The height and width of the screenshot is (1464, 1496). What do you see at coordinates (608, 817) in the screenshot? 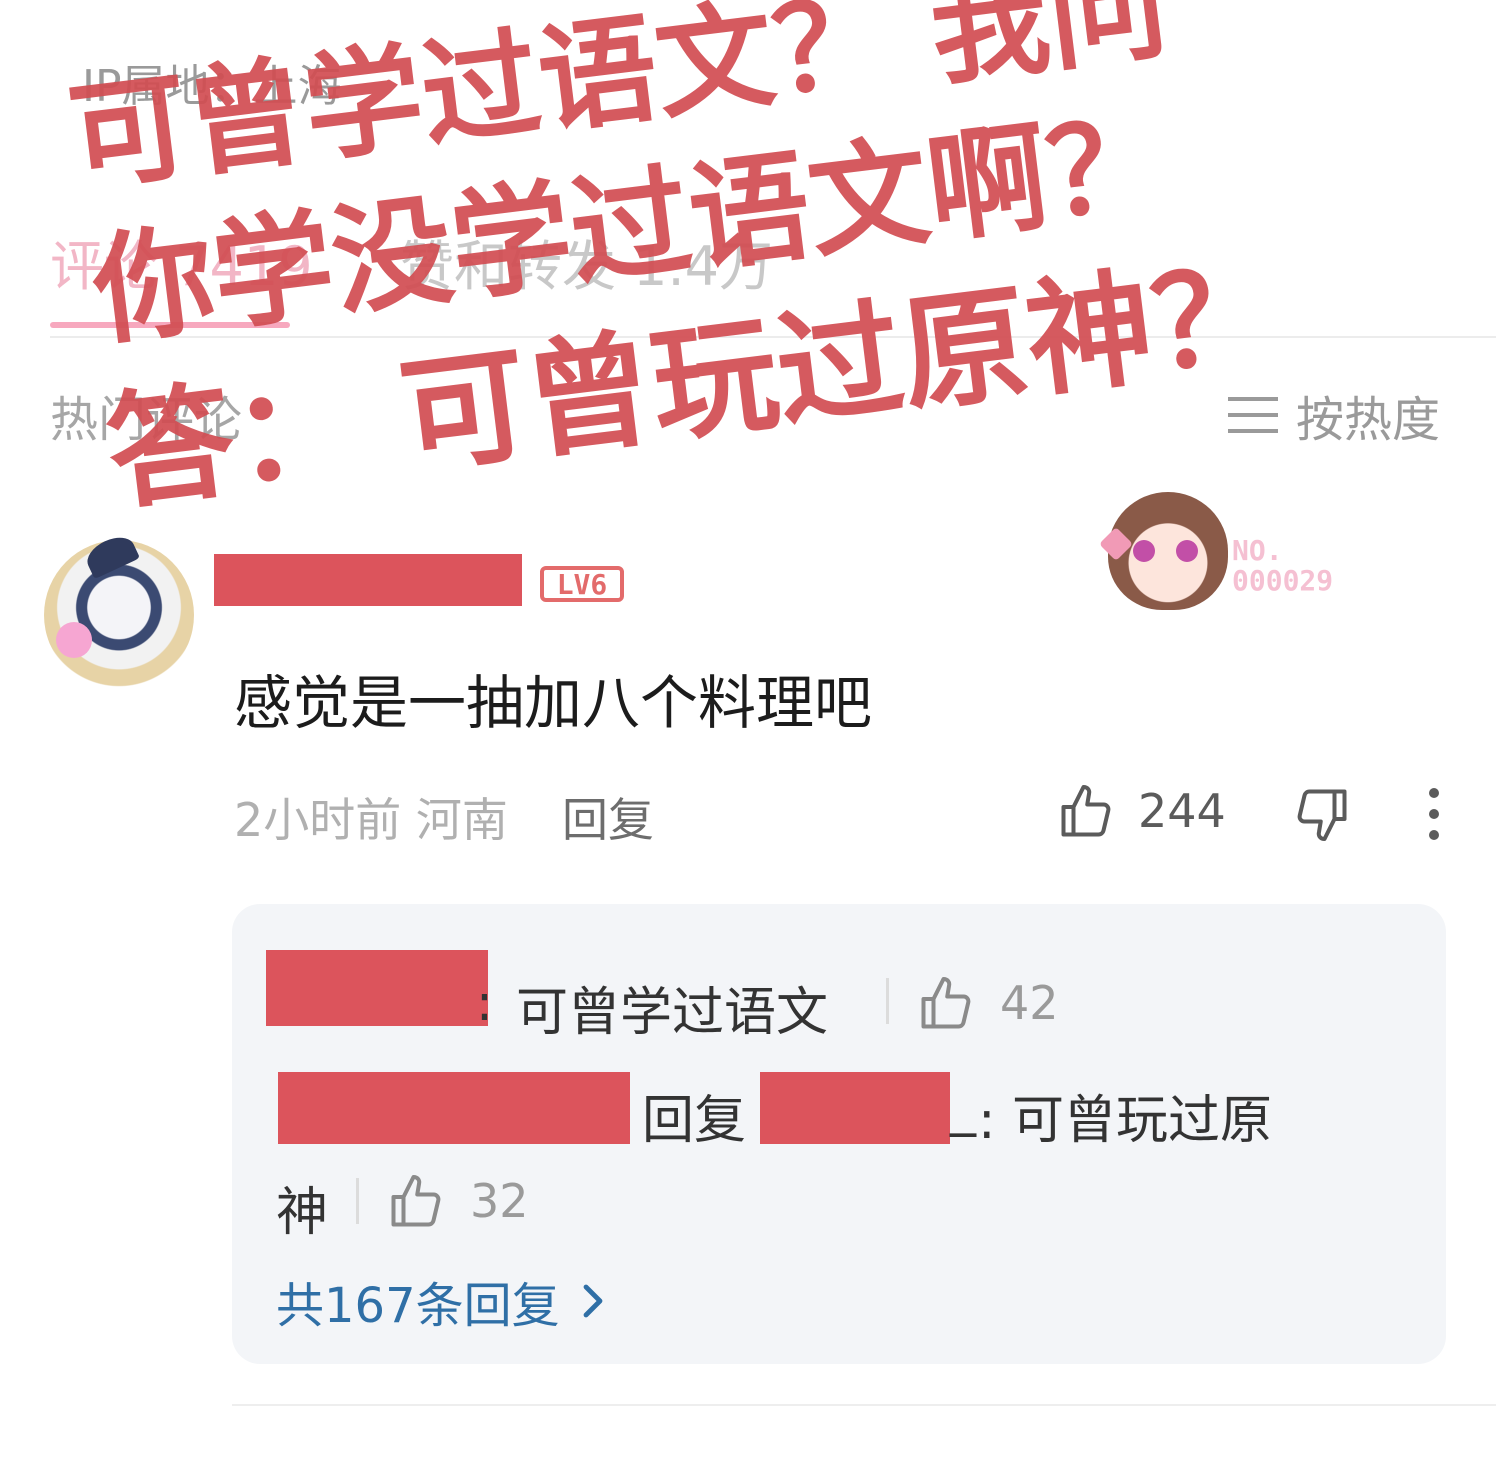
I see `reply-button: 回复` at bounding box center [608, 817].